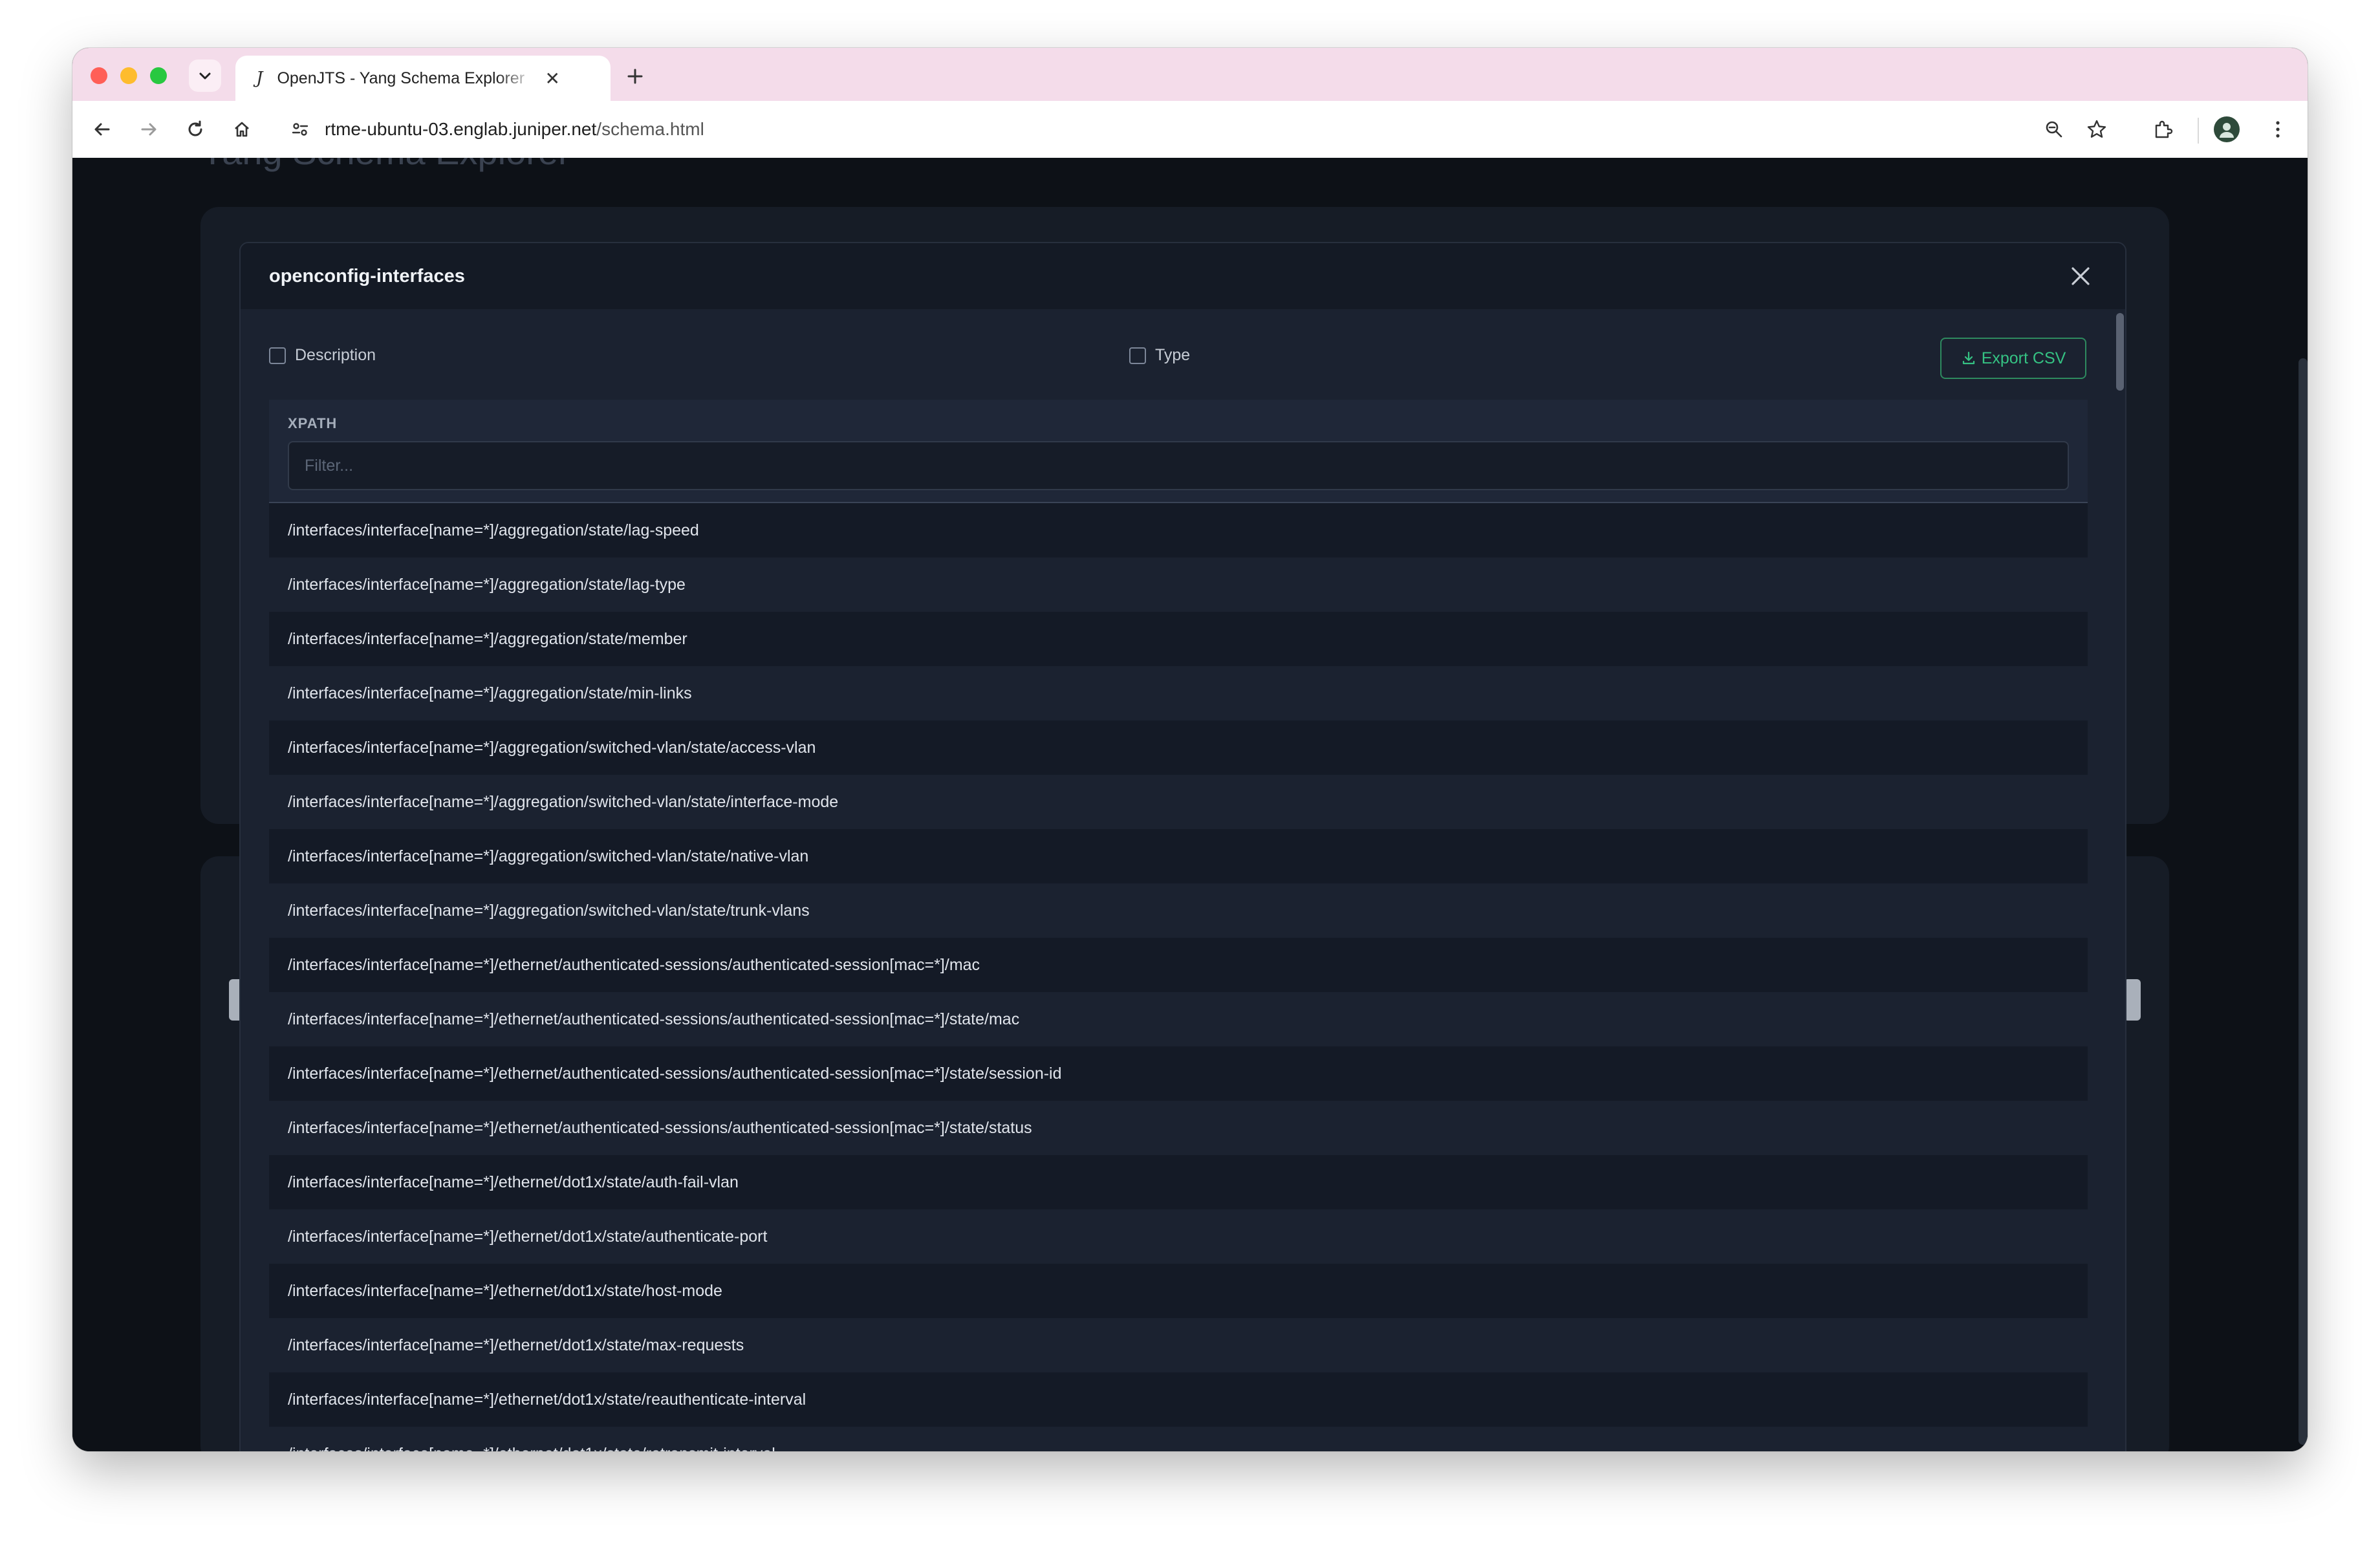  Describe the element at coordinates (461, 129) in the screenshot. I see `url-host: rtme-ubuntu-03.englab.juniper.net` at that location.